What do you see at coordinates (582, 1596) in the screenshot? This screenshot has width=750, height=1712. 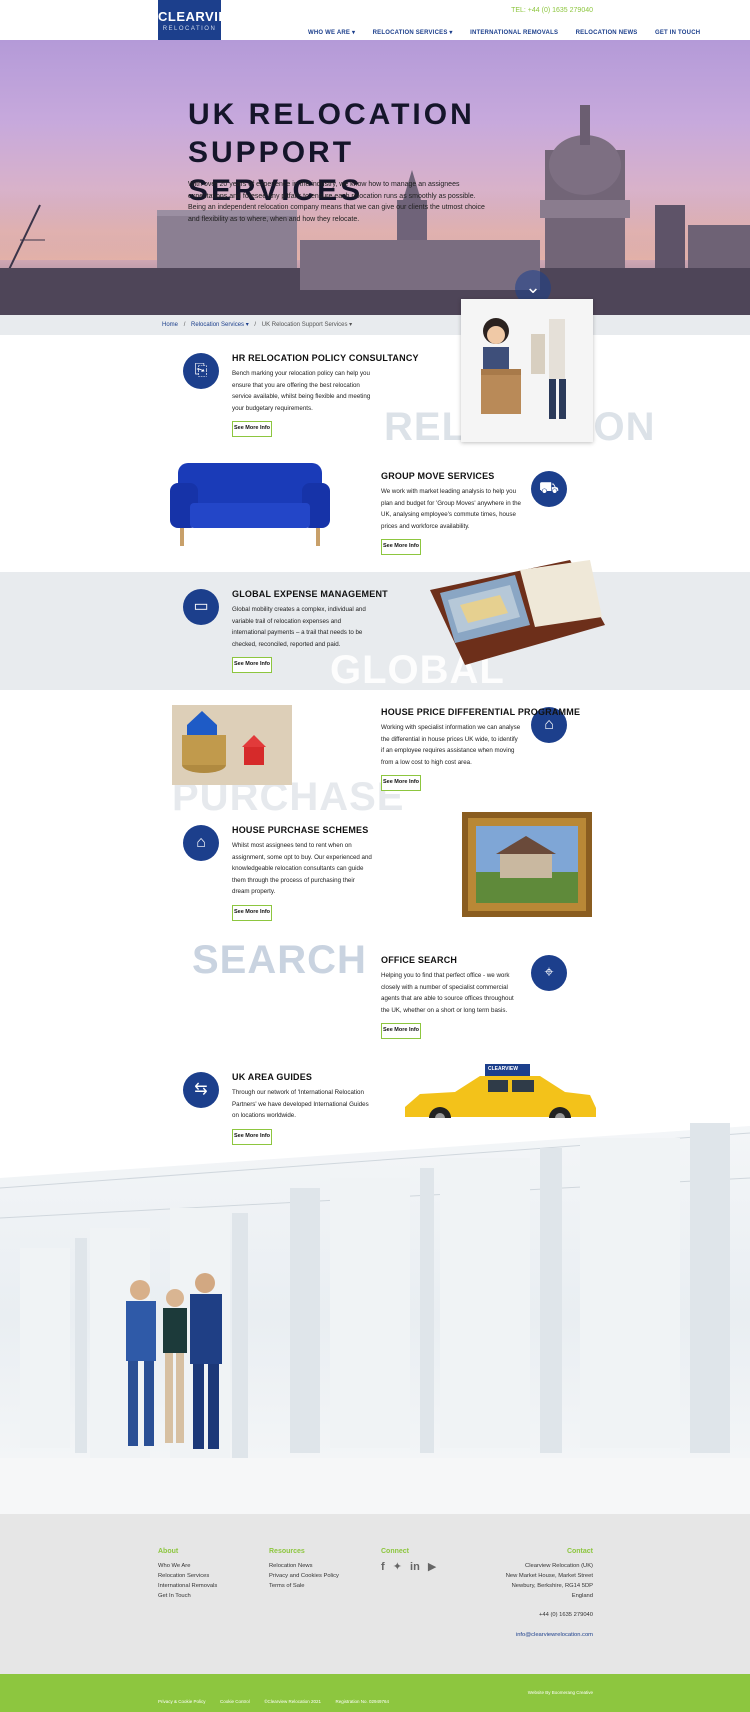 I see `address-line: England` at bounding box center [582, 1596].